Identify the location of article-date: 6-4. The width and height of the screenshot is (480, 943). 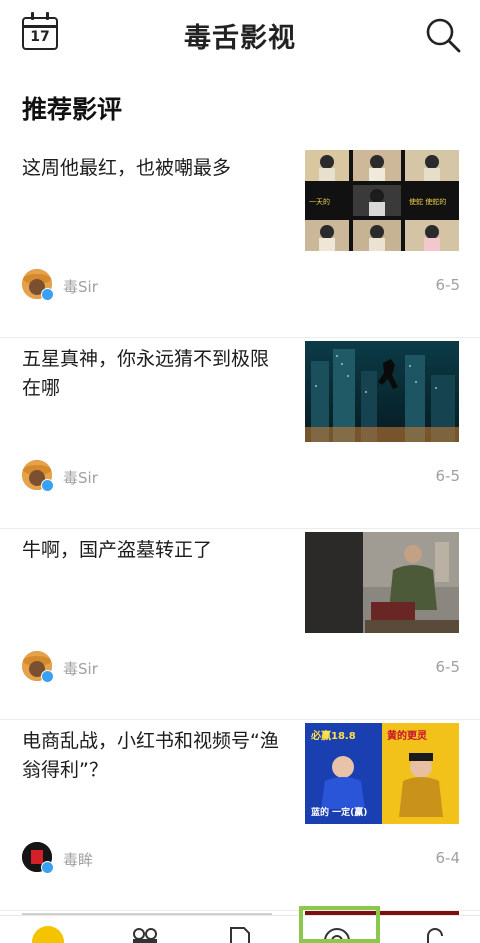
(448, 858).